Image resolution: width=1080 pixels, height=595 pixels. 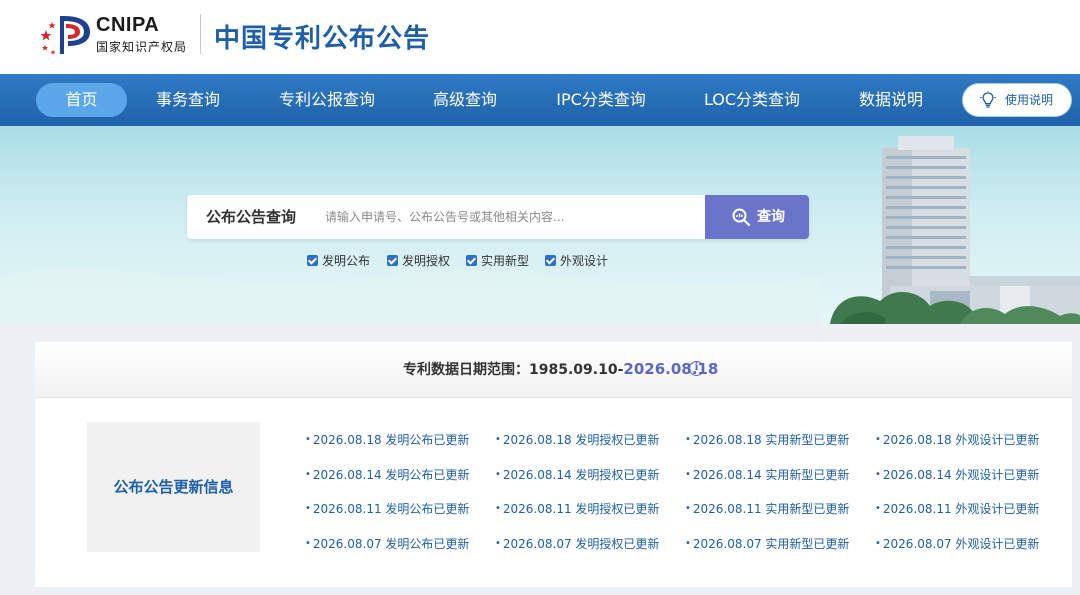 What do you see at coordinates (510, 217) in the screenshot?
I see `search-input` at bounding box center [510, 217].